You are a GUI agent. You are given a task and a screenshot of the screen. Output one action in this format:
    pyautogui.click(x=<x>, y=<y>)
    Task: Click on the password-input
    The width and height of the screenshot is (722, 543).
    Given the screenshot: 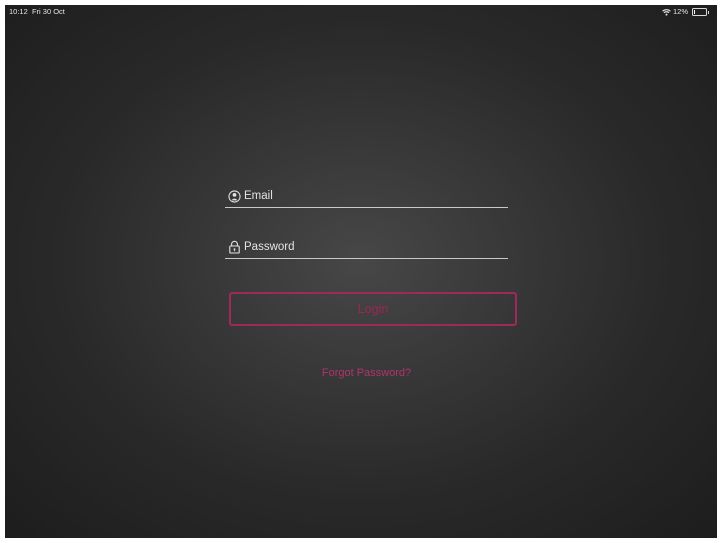 What is the action you would take?
    pyautogui.click(x=367, y=247)
    